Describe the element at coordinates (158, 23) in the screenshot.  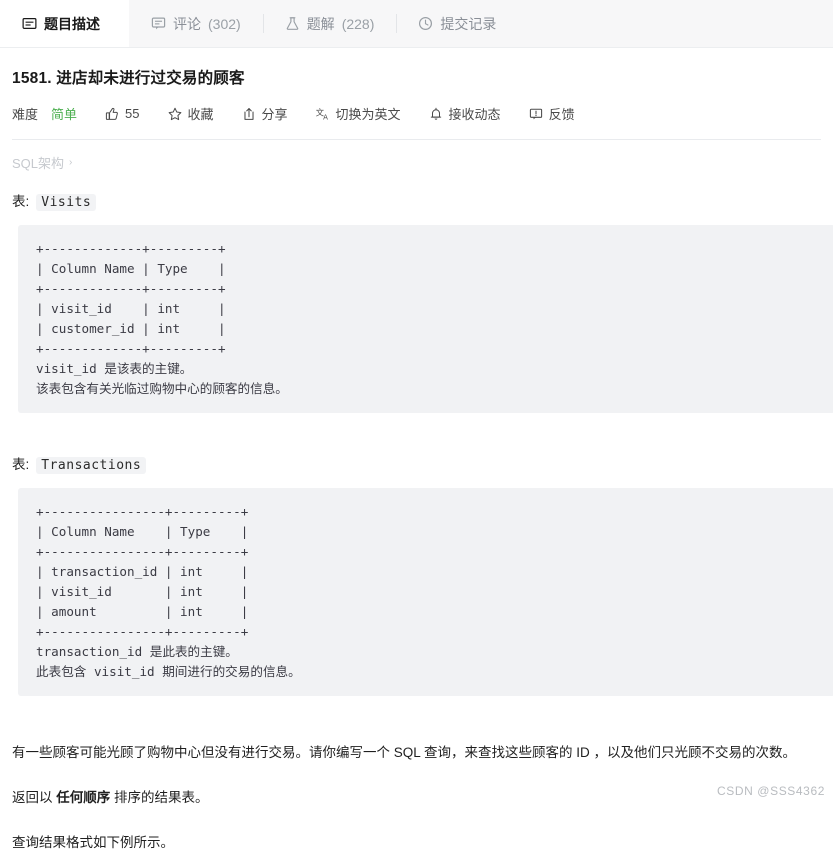
I see `comment-icon` at that location.